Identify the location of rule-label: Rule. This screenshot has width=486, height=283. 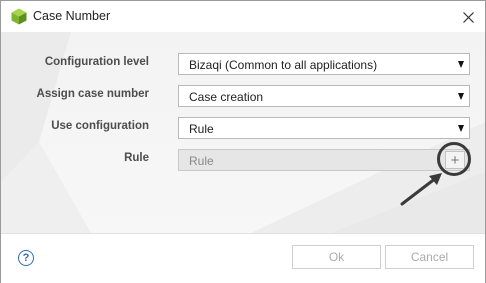
(136, 158).